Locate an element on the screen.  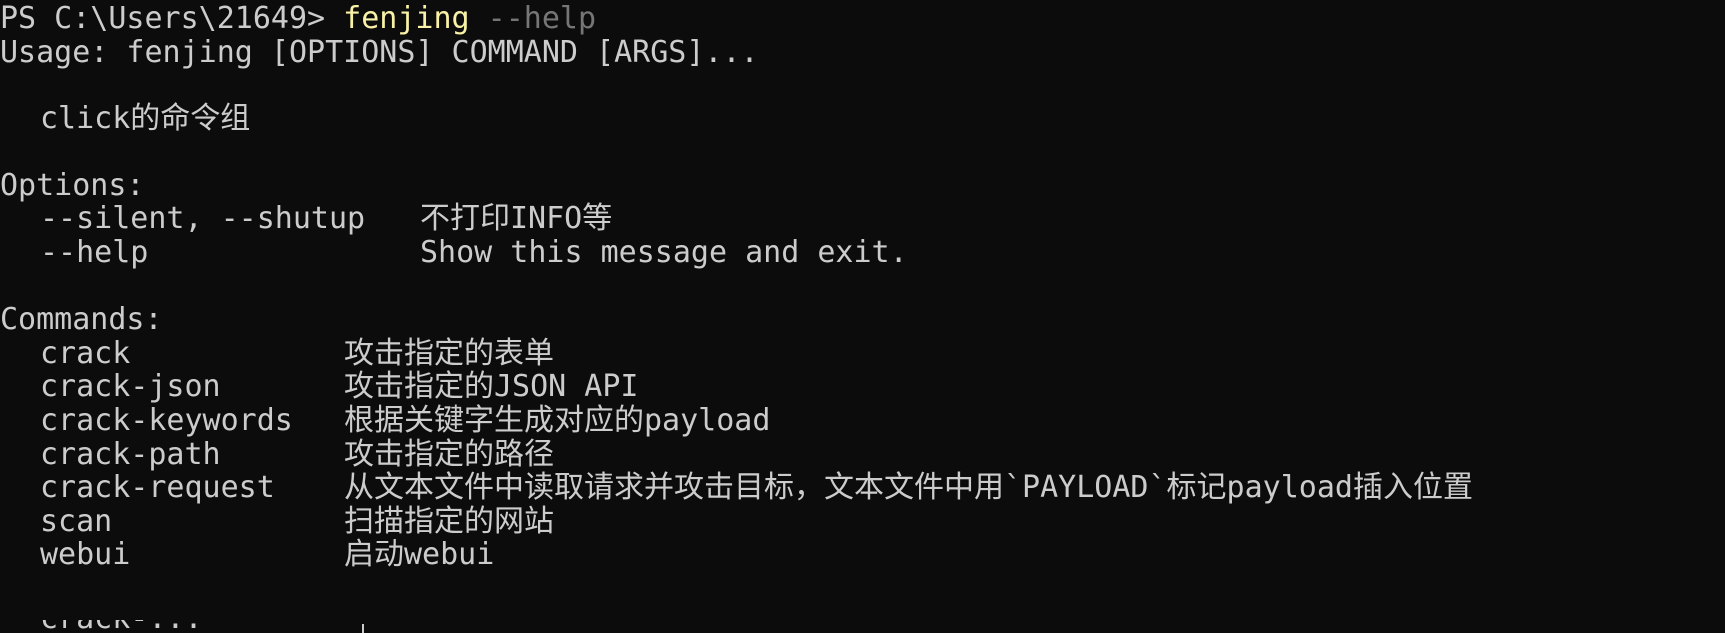
command-argument: --help is located at coordinates (533, 18).